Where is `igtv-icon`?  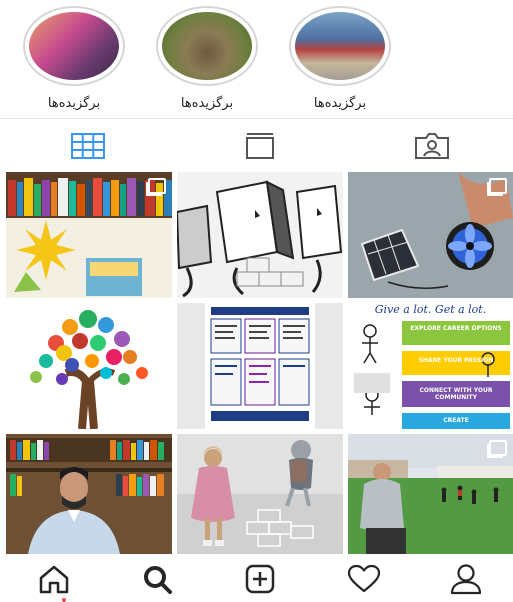
igtv-icon is located at coordinates (260, 146).